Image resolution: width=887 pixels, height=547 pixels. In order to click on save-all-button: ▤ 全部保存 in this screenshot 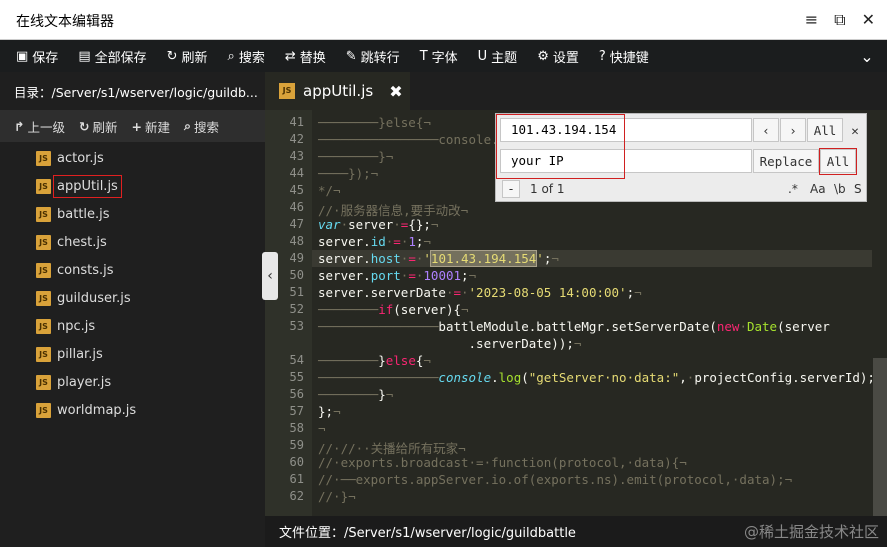, I will do `click(112, 56)`.